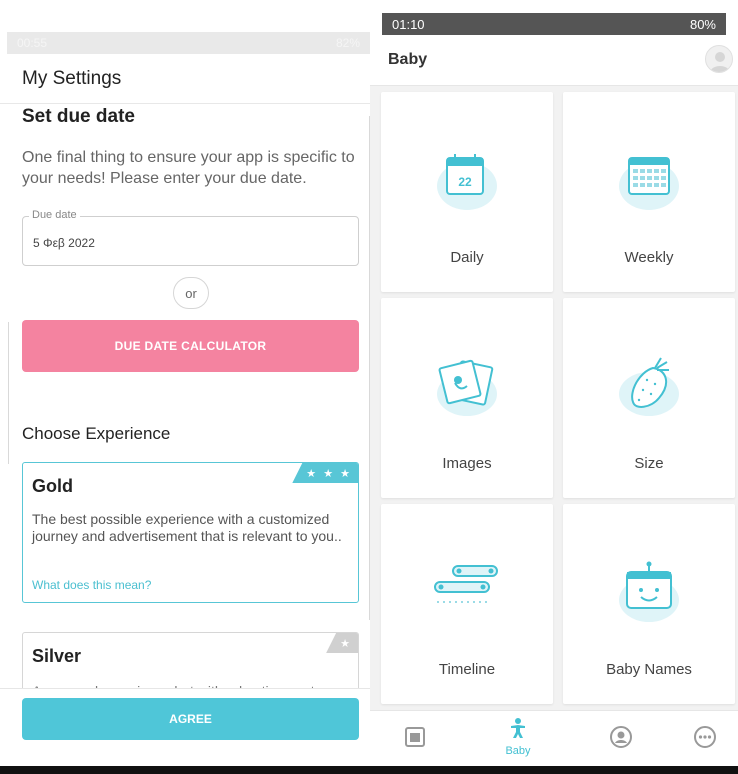 This screenshot has height=774, width=738. What do you see at coordinates (190, 346) in the screenshot?
I see `due-date-calculator-button: DUE DATE CALCULATOR` at bounding box center [190, 346].